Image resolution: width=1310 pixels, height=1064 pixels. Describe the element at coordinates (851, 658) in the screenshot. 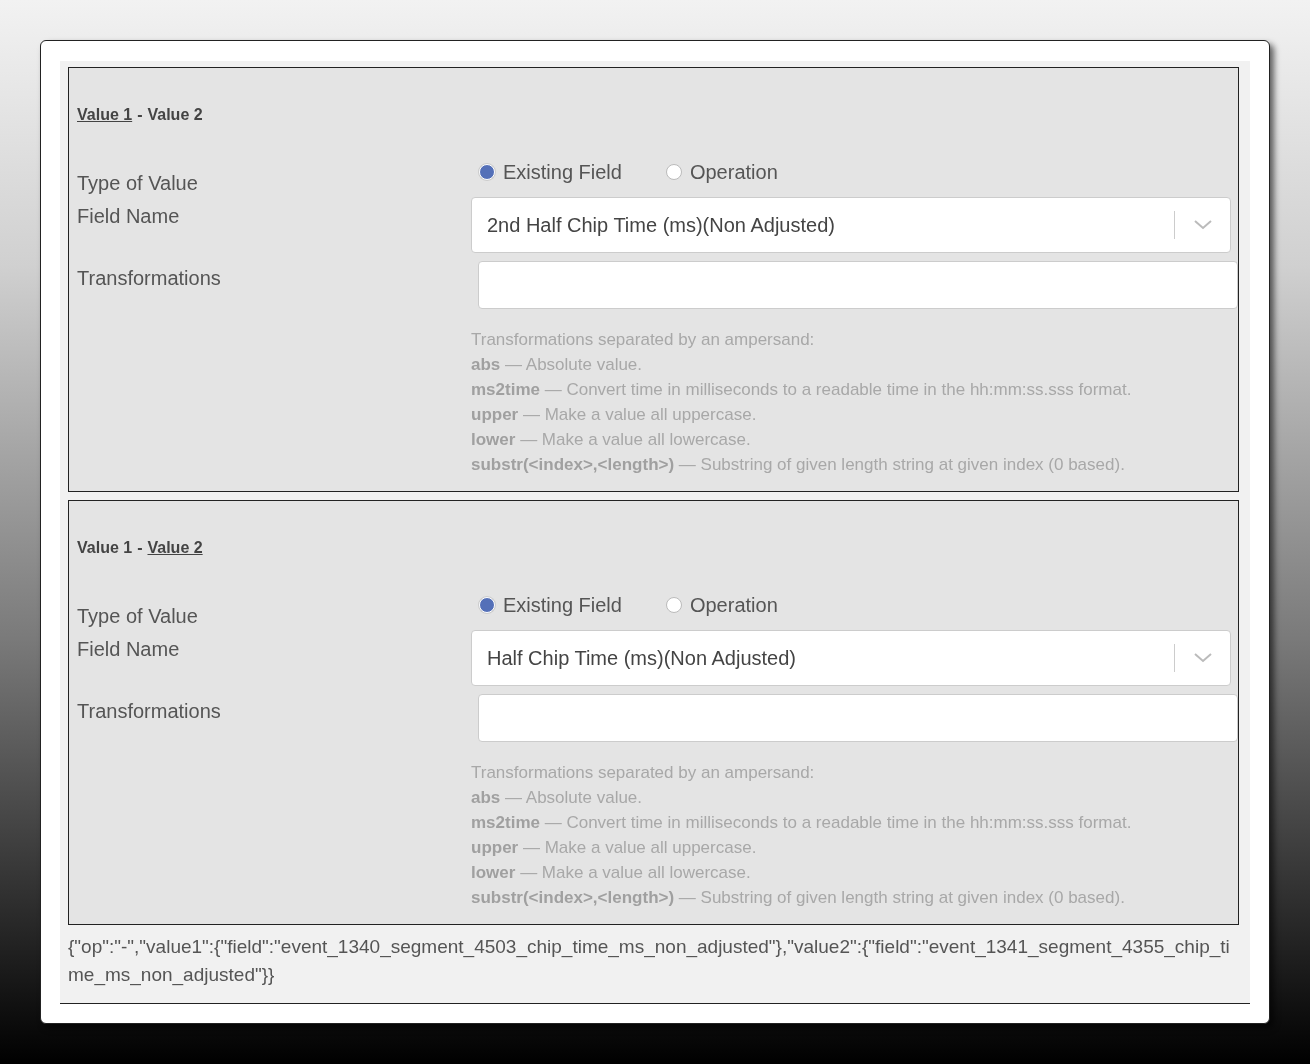

I see `field-select: Half Chip Time (ms)(Non Adjusted)` at that location.